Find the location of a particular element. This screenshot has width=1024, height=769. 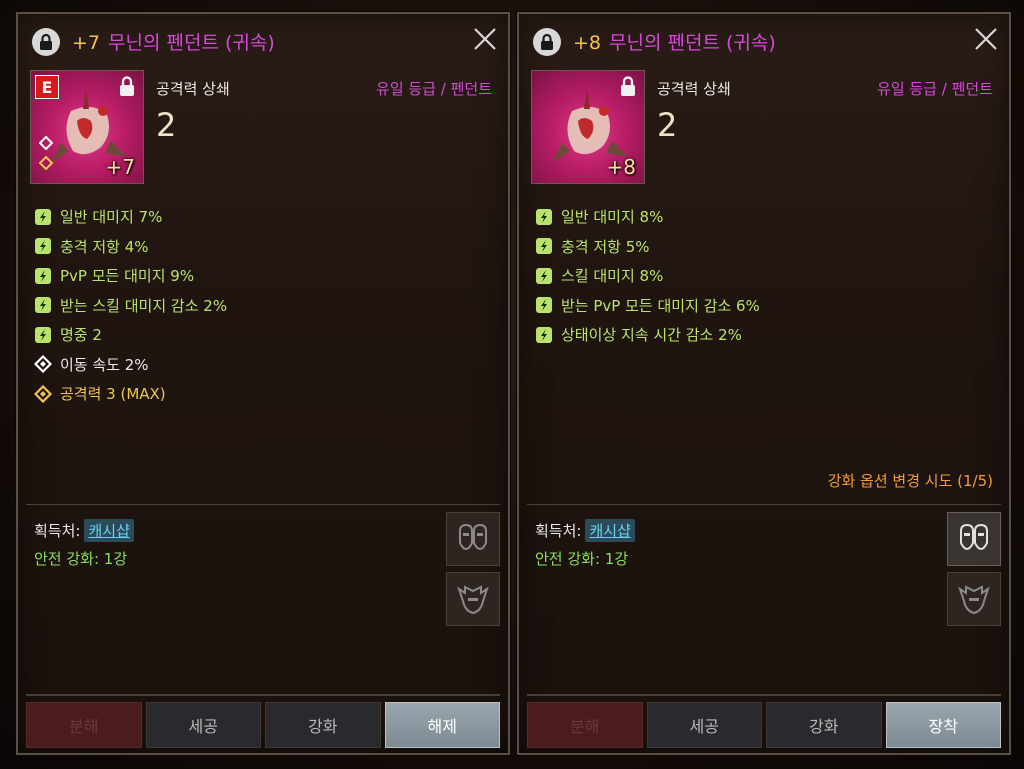

tooltip-header: +8 무닌의 펜던트 (귀속) is located at coordinates (764, 42).